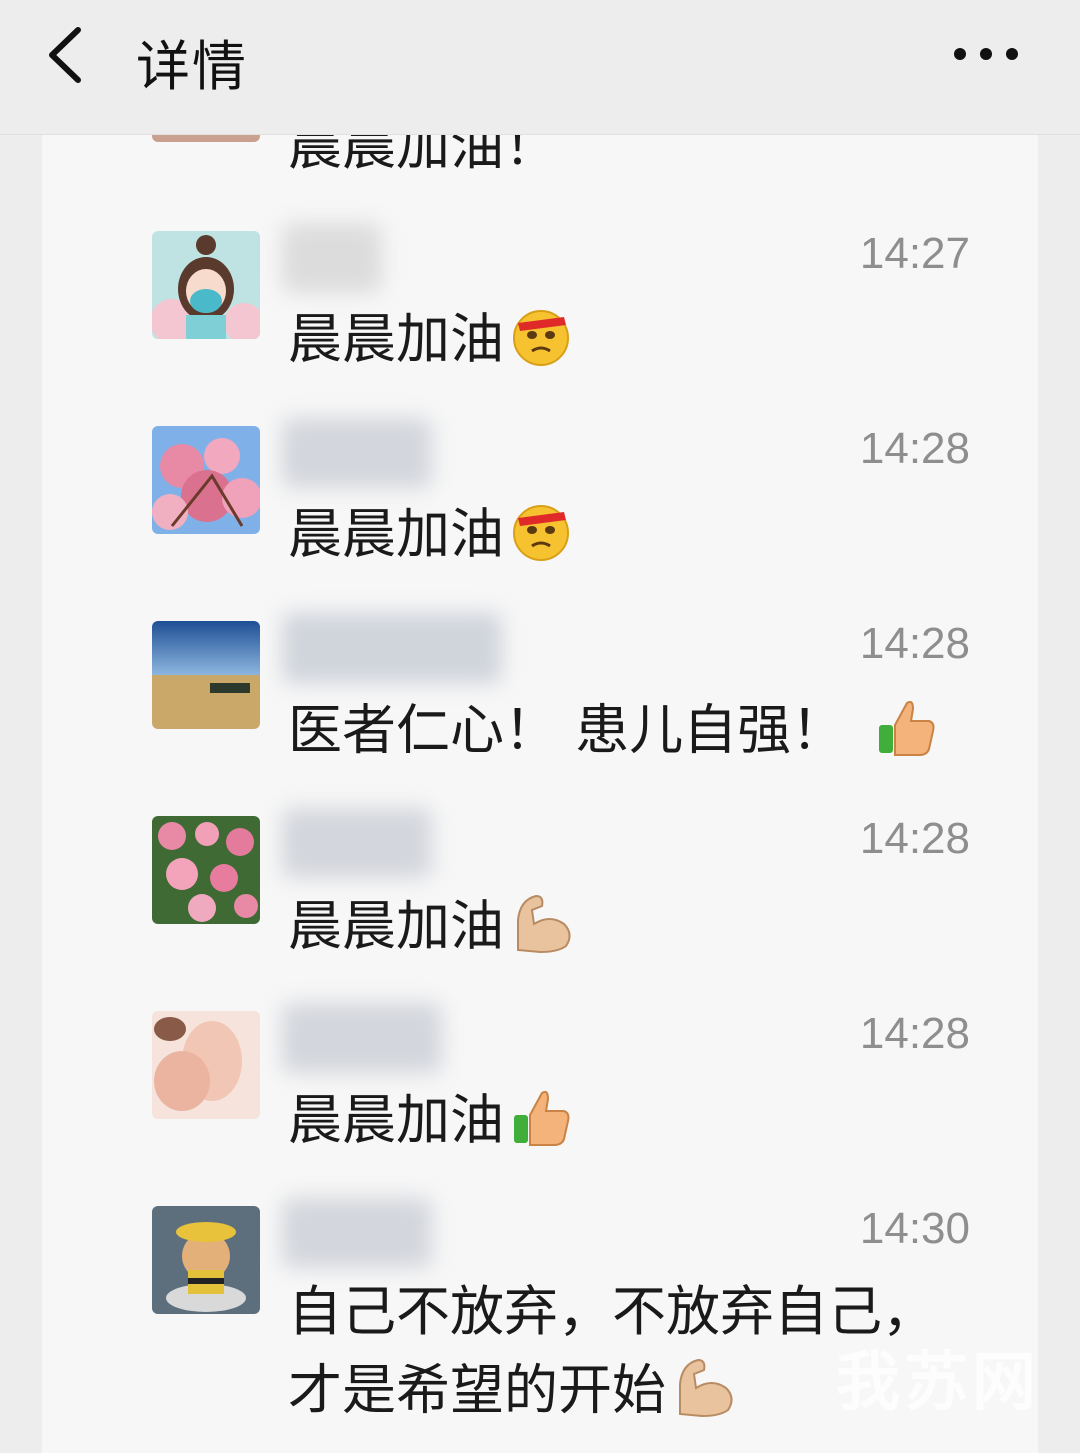 This screenshot has height=1453, width=1080. I want to click on chevron-left-icon, so click(67, 55).